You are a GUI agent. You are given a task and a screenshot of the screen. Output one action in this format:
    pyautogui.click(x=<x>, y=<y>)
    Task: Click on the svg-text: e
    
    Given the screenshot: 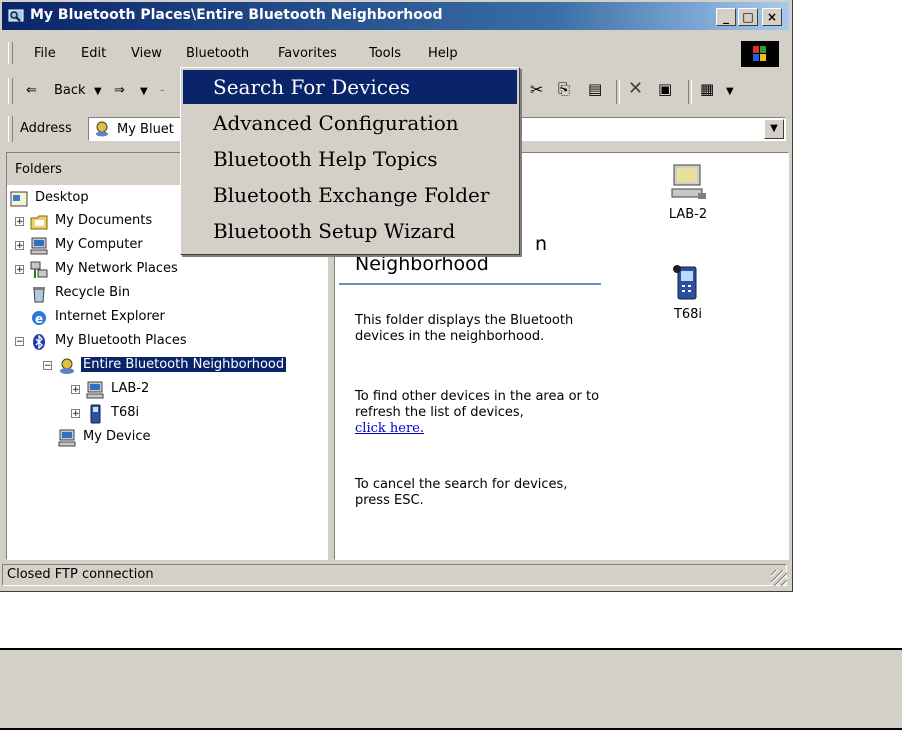 What is the action you would take?
    pyautogui.click(x=39, y=319)
    